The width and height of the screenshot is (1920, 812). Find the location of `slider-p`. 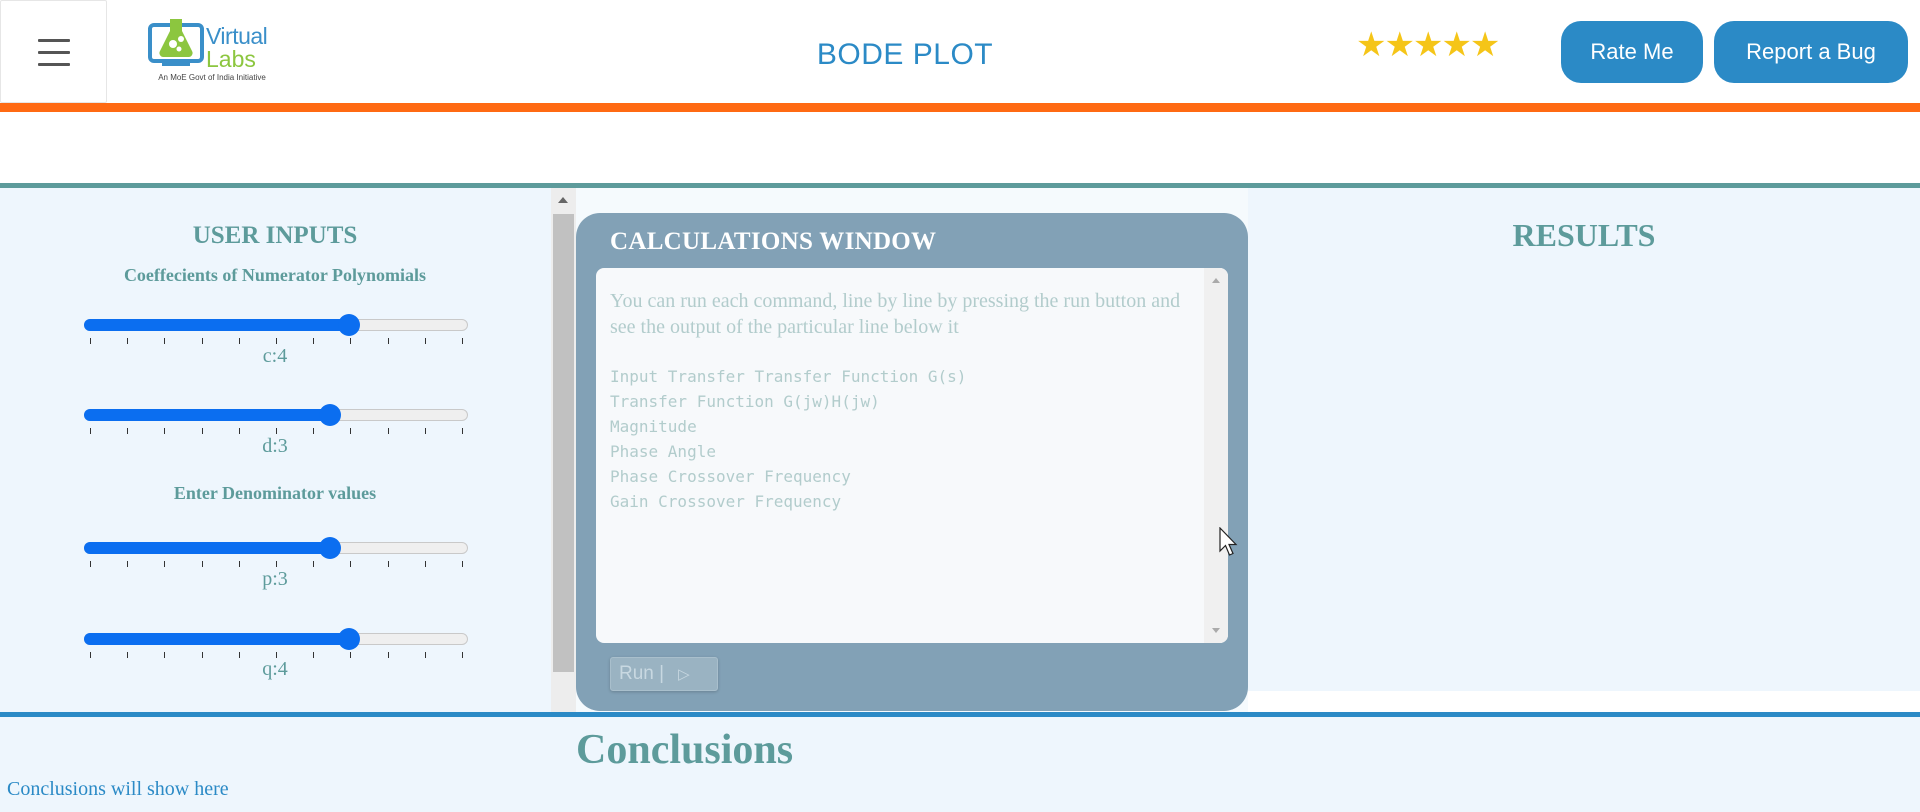

slider-p is located at coordinates (276, 548).